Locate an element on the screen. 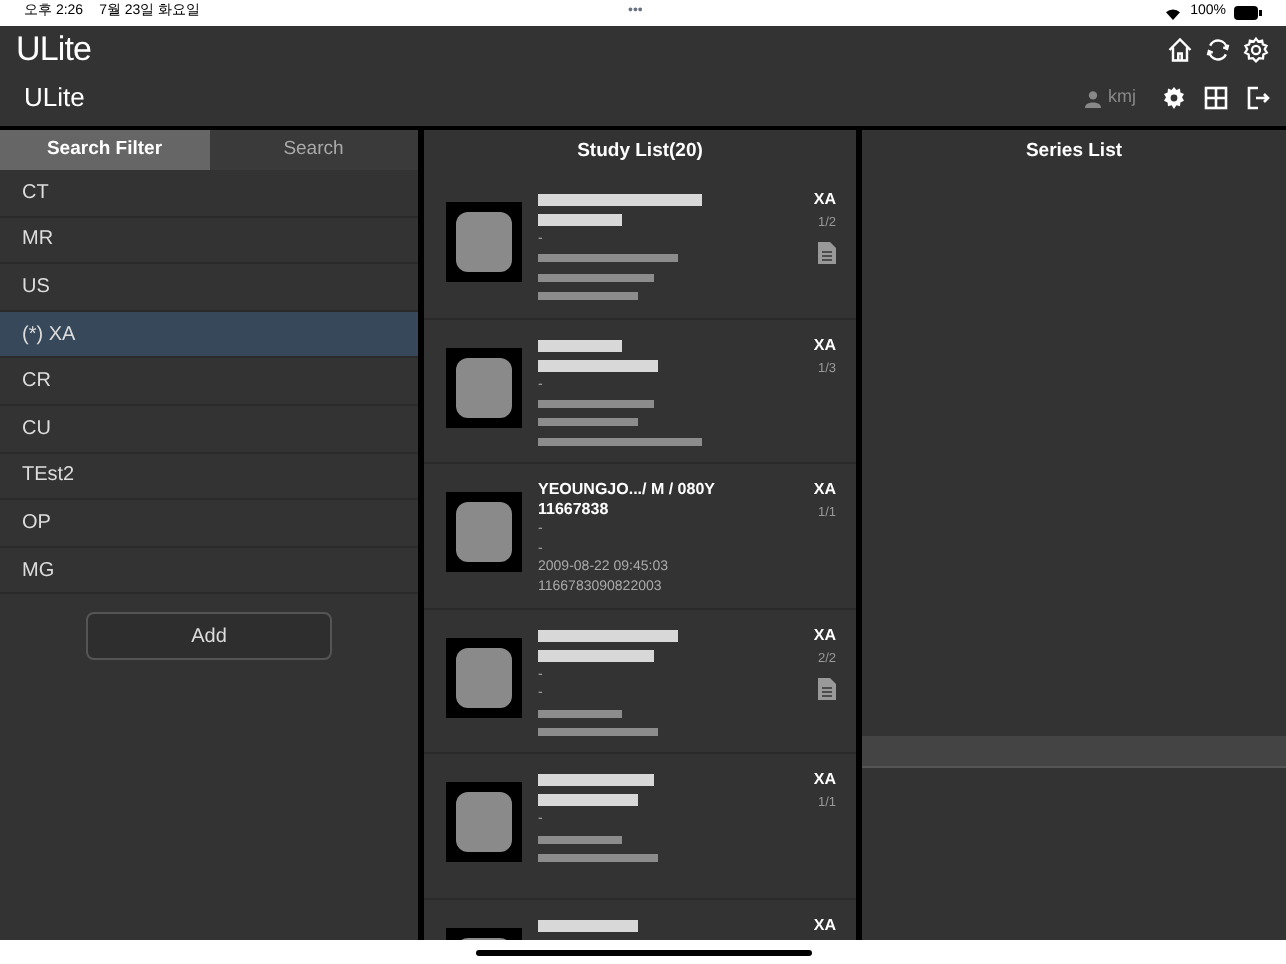  logout-icon is located at coordinates (1258, 98).